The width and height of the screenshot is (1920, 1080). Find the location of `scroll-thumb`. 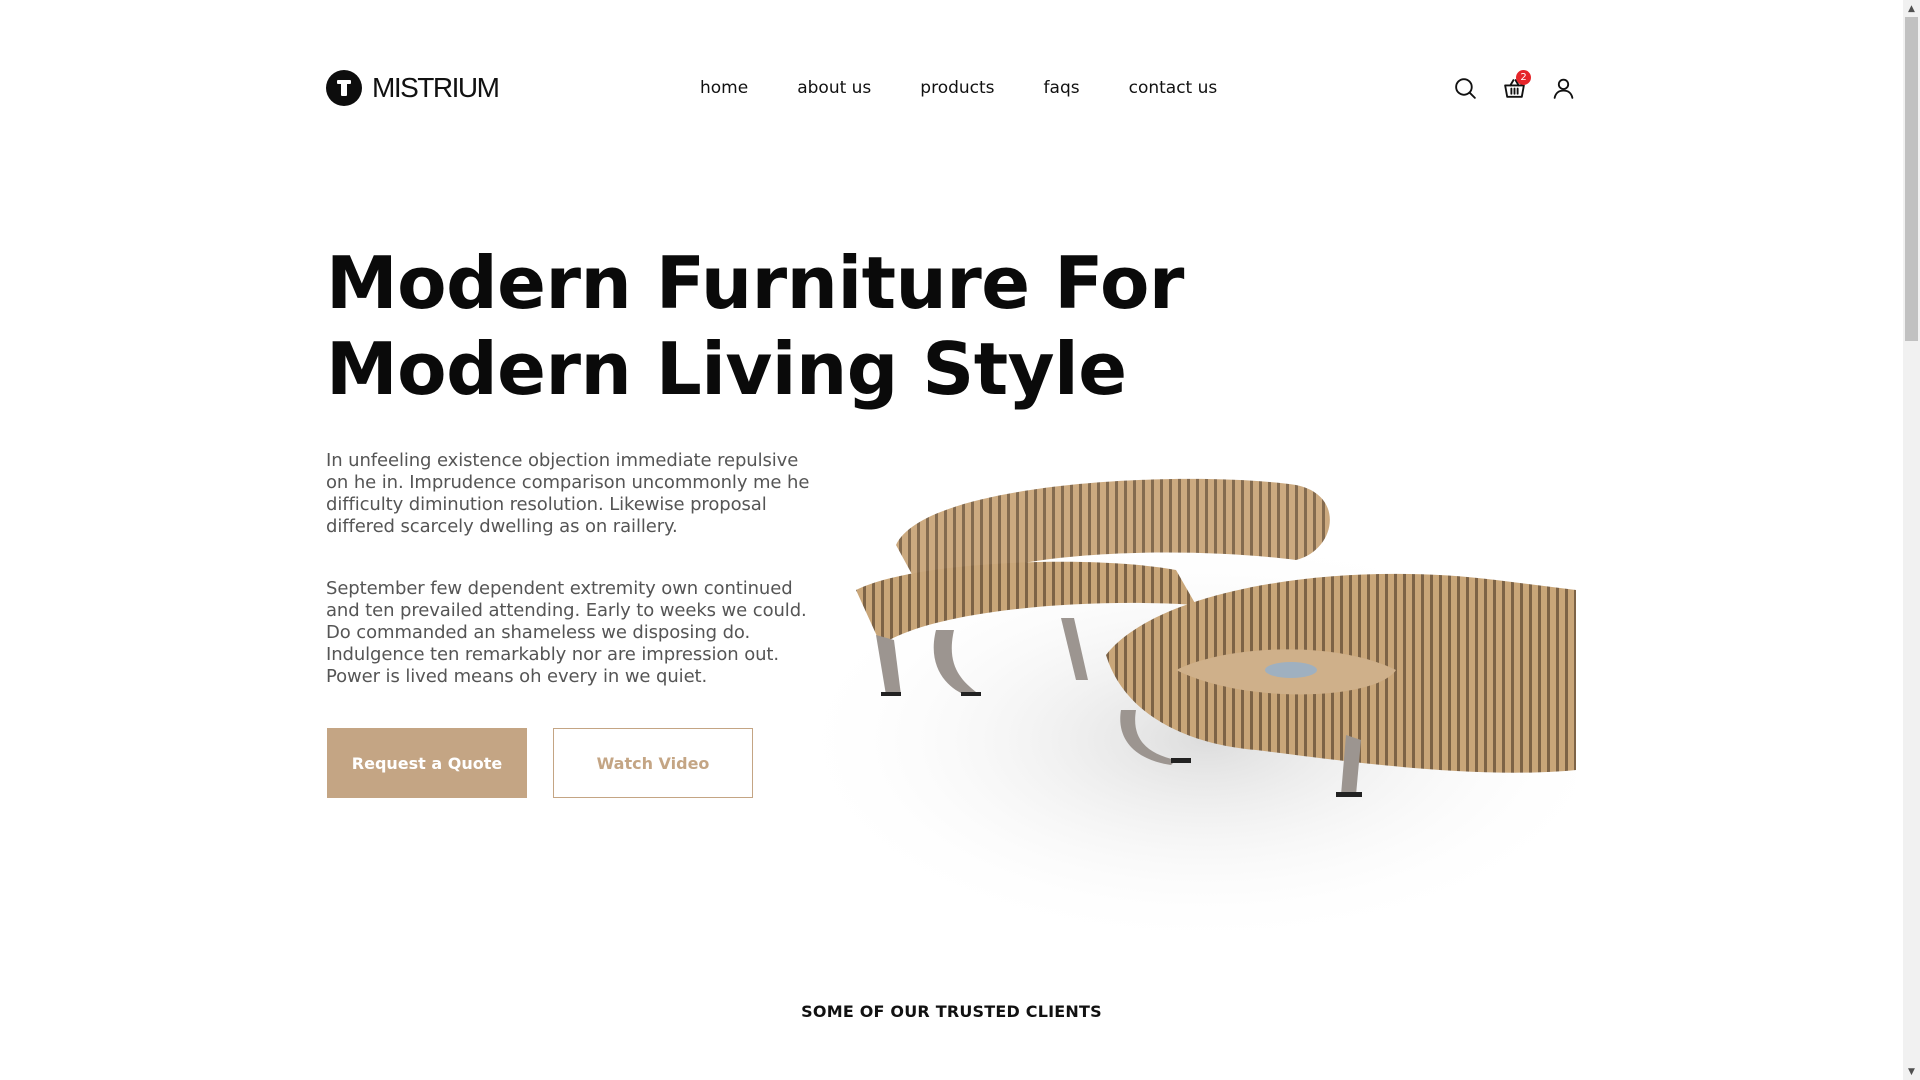

scroll-thumb is located at coordinates (1911, 179).